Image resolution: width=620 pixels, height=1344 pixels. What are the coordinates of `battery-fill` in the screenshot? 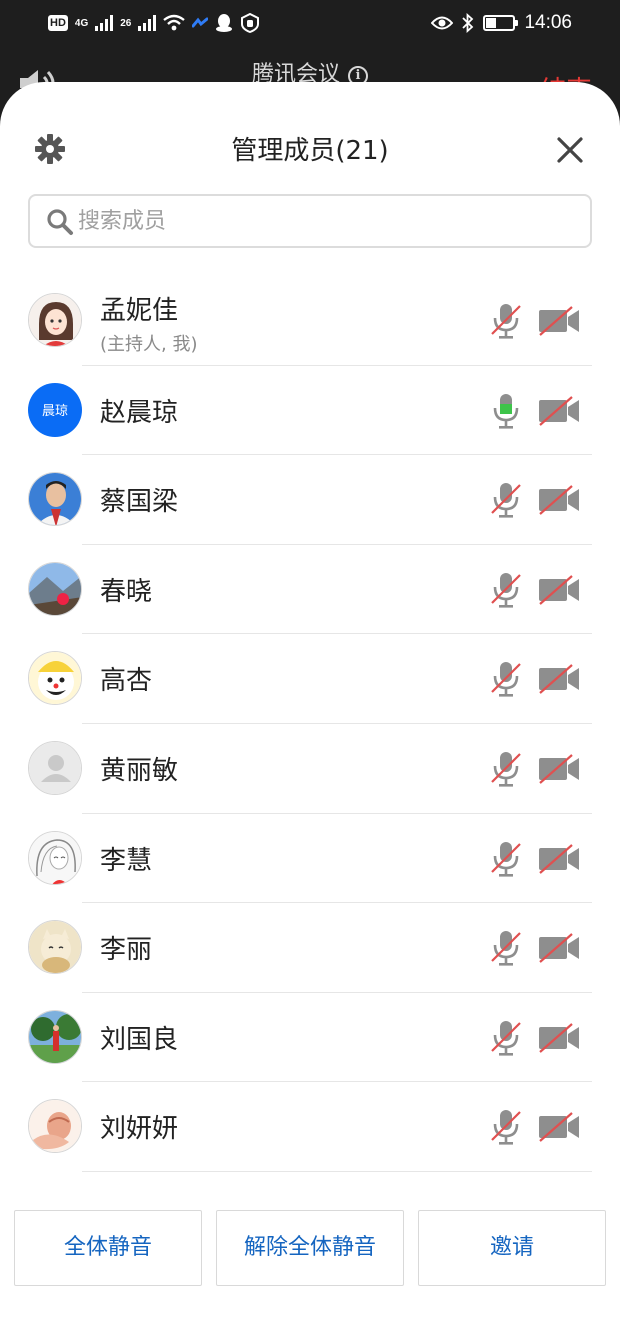 It's located at (491, 23).